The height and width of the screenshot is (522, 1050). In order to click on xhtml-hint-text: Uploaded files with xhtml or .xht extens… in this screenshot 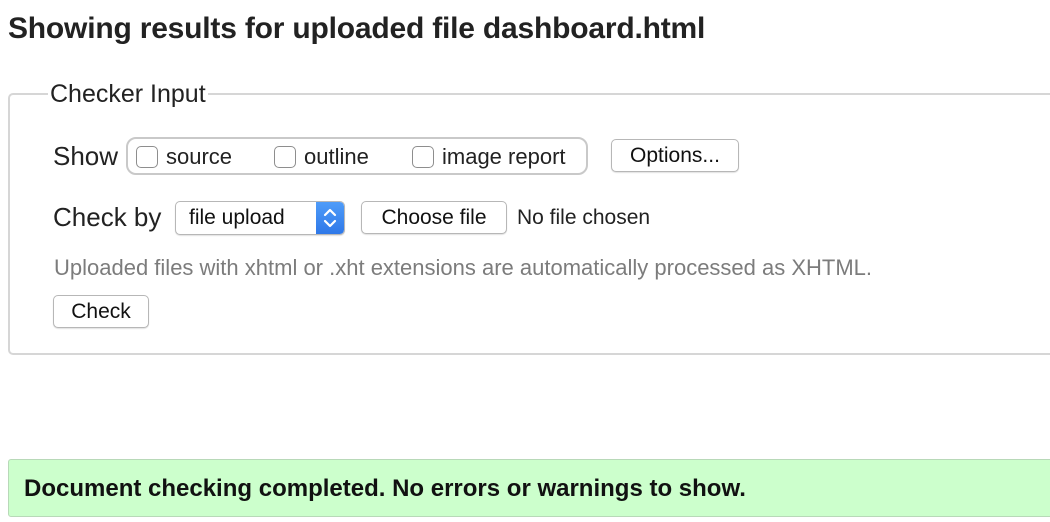, I will do `click(463, 267)`.